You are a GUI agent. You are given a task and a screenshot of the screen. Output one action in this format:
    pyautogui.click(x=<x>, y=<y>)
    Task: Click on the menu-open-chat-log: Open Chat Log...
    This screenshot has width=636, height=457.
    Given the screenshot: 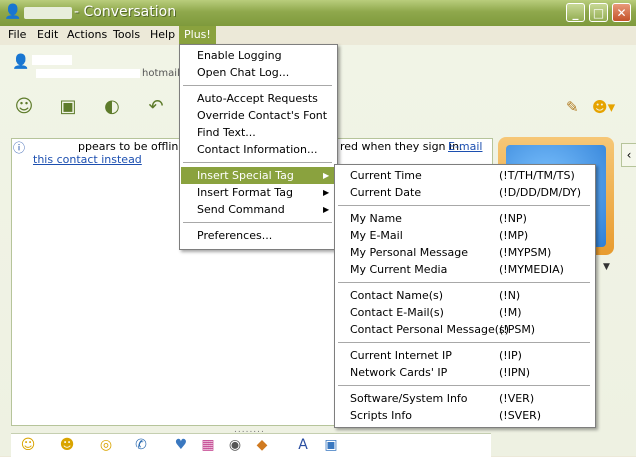 What is the action you would take?
    pyautogui.click(x=243, y=72)
    